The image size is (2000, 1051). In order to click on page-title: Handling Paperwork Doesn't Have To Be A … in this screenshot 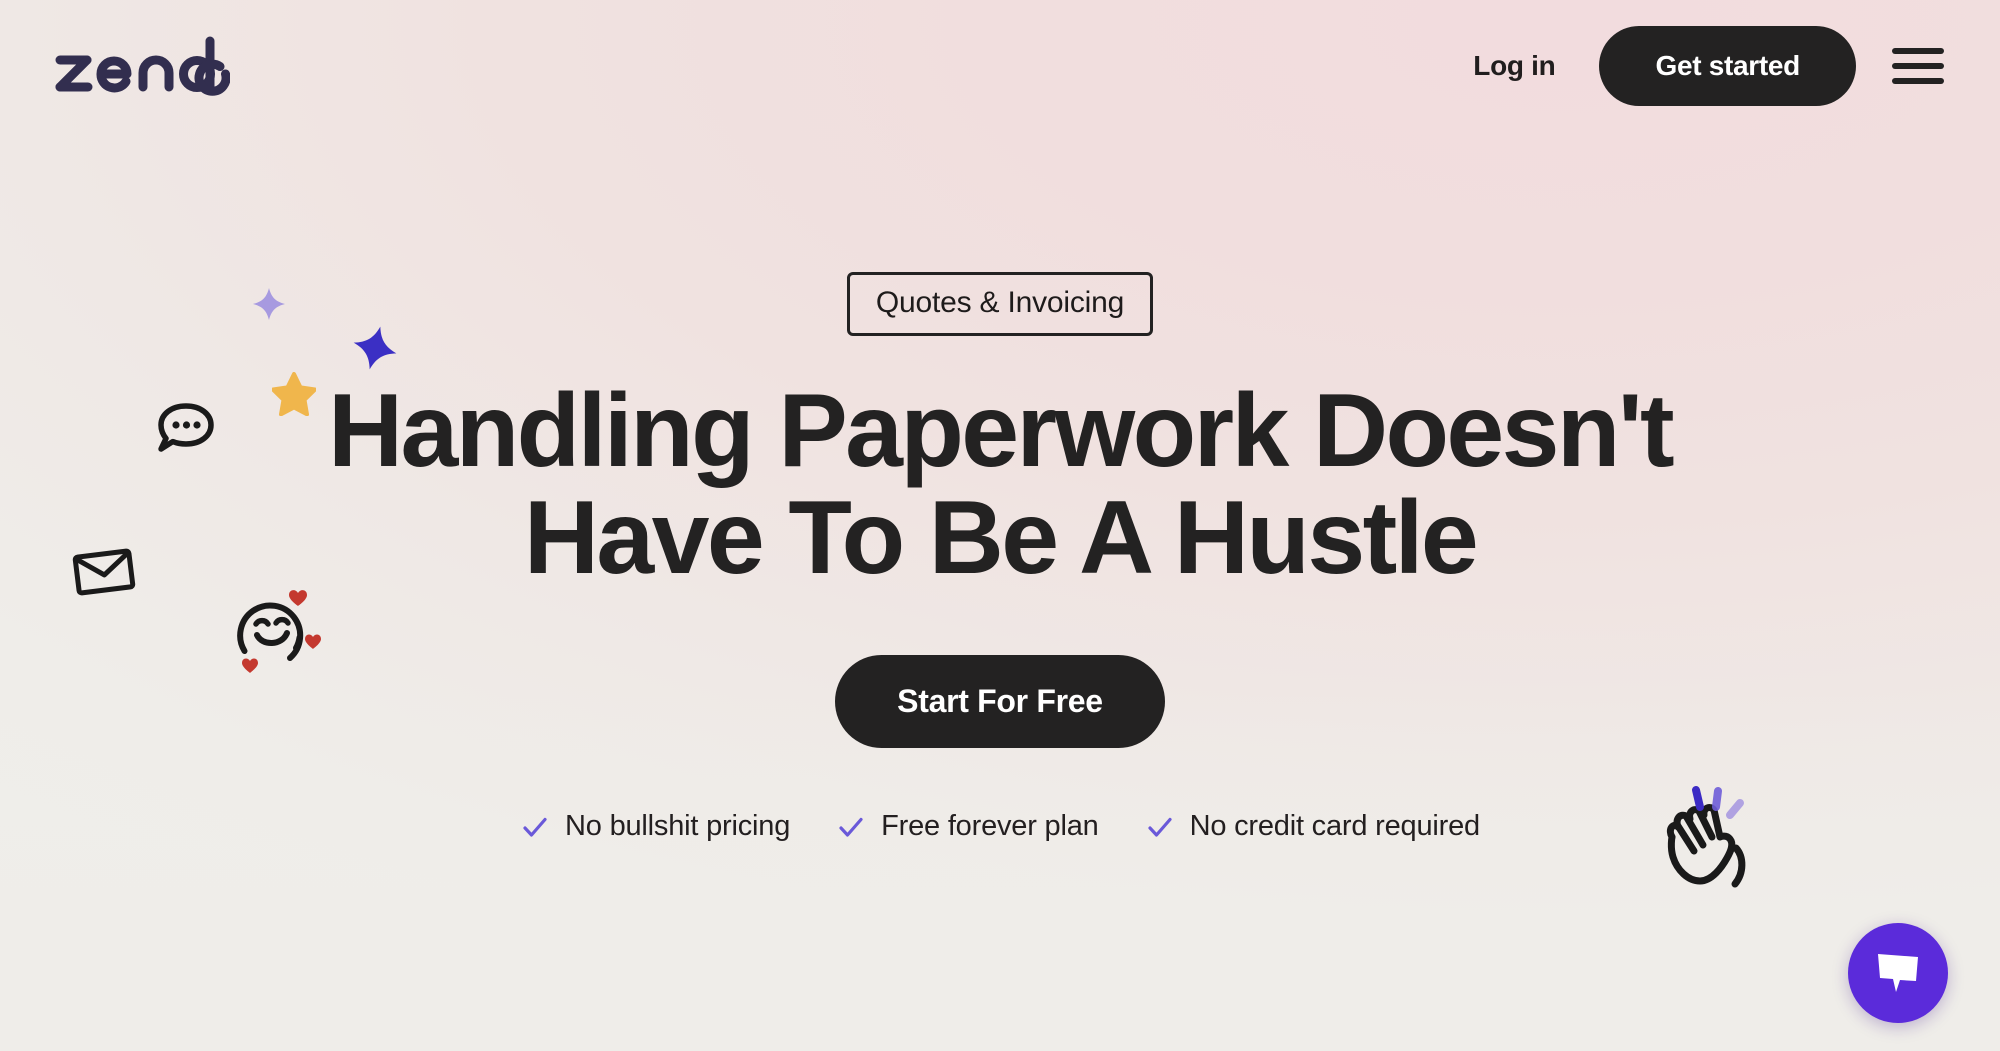, I will do `click(1001, 485)`.